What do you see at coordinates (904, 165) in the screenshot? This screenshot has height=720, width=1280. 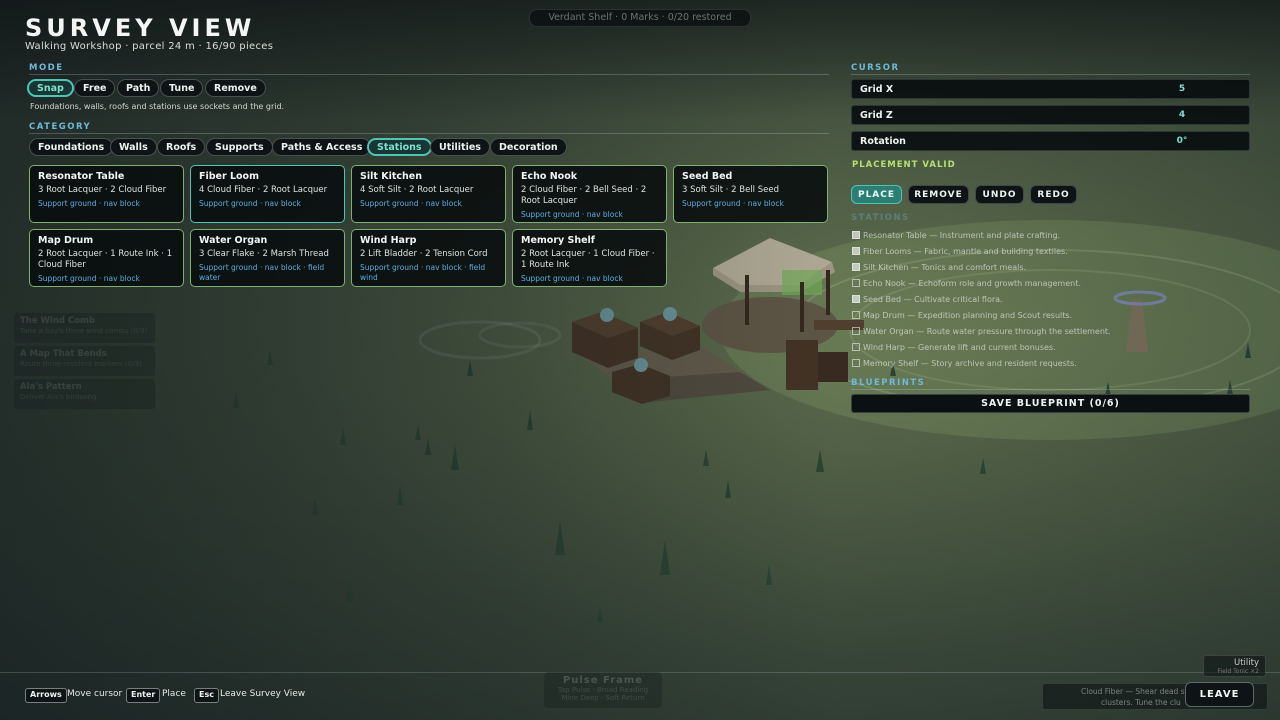 I see `placement-status: PLACEMENT VALID` at bounding box center [904, 165].